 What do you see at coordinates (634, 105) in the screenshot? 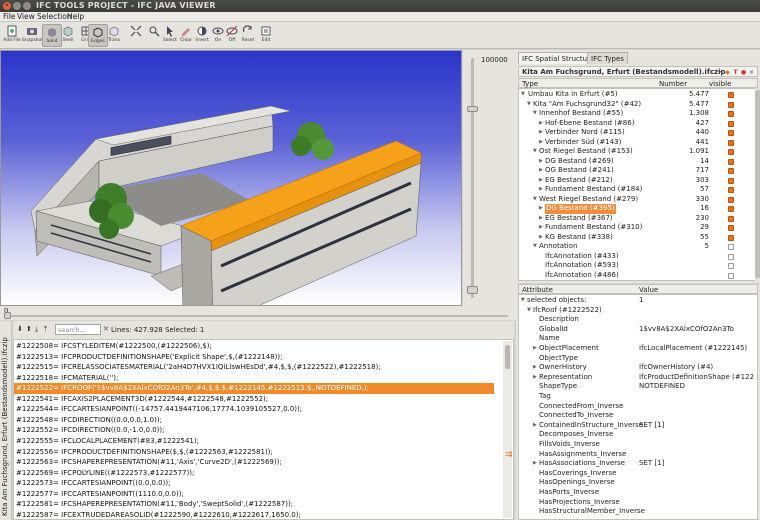
I see `tree-row: ▼ Kita "Am Fuchsgrund32" (#42) 5.477` at bounding box center [634, 105].